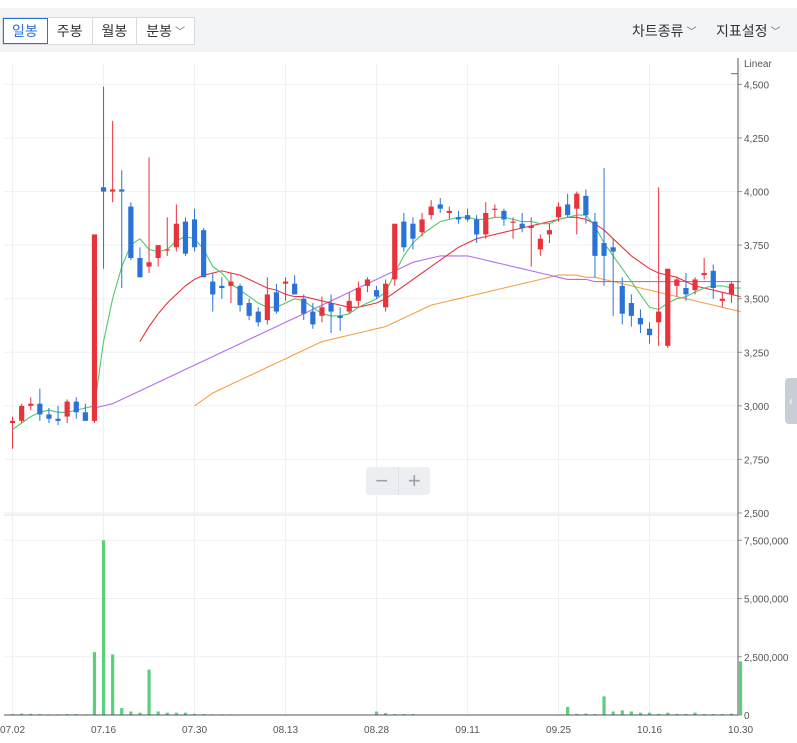  Describe the element at coordinates (558, 730) in the screenshot. I see `date-tick-label: 09.25` at that location.